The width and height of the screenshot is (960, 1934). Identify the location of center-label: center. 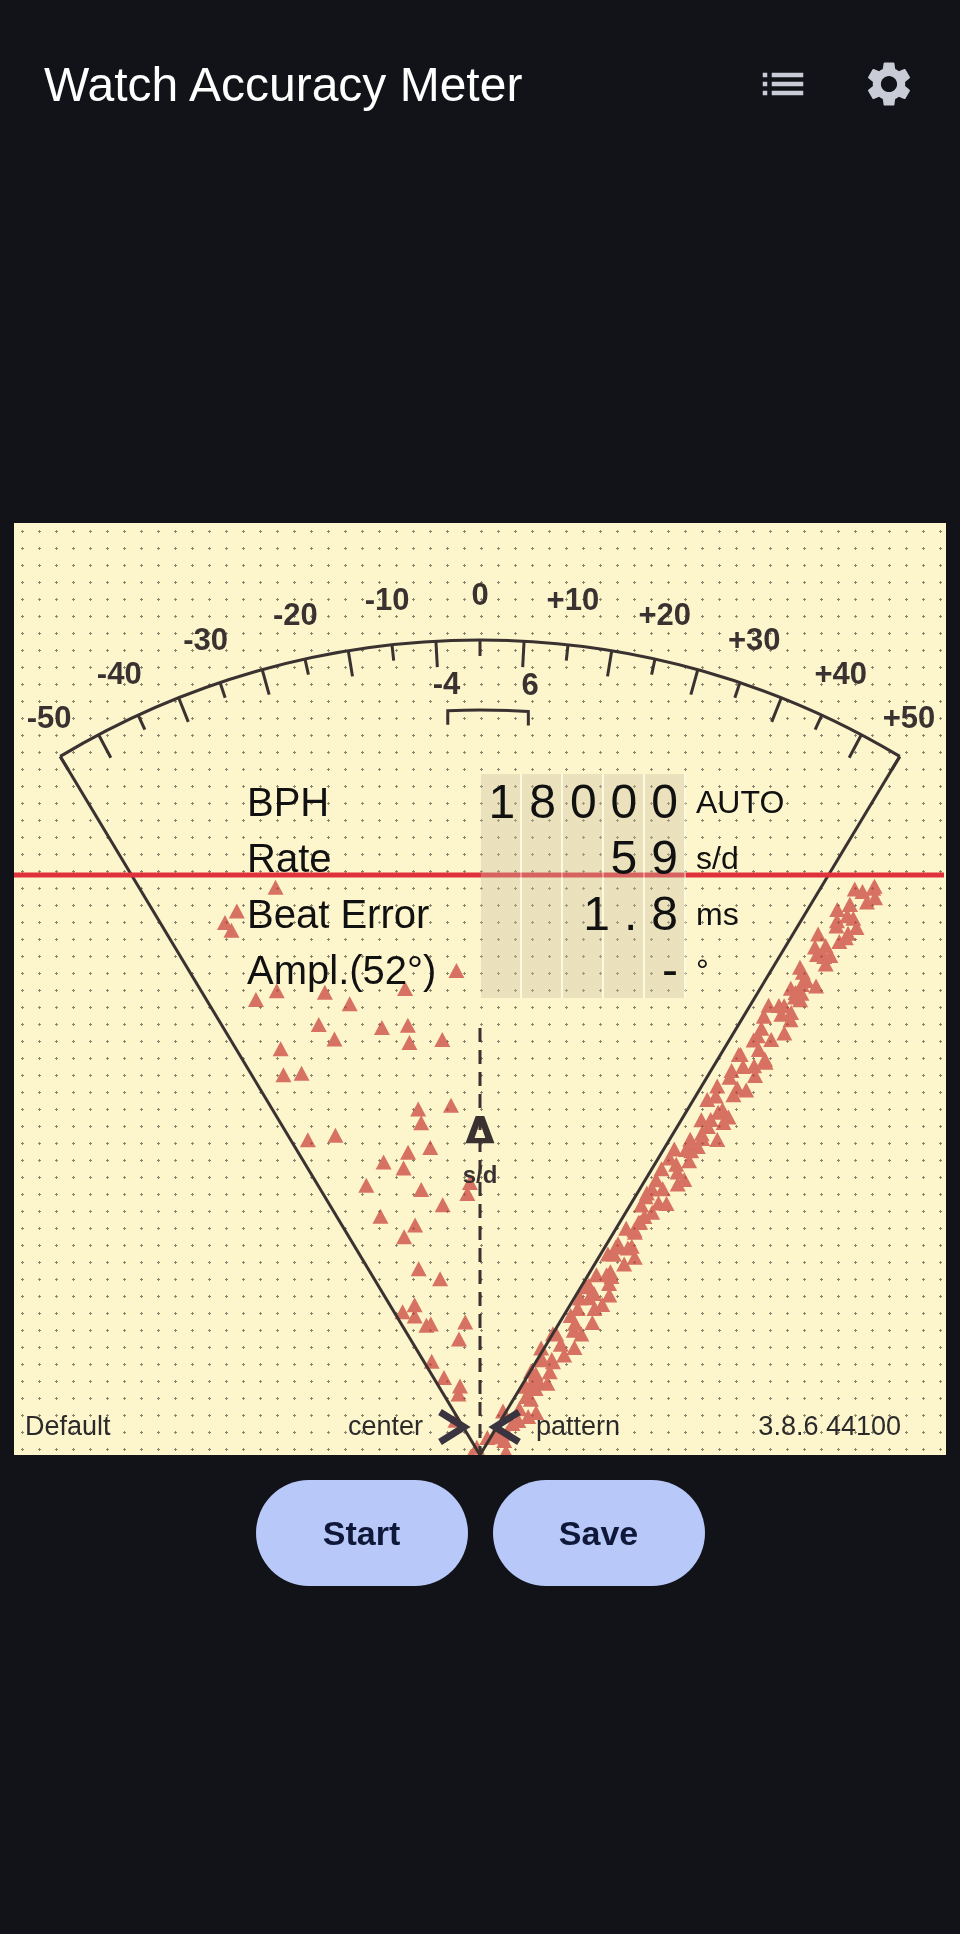
(385, 1426).